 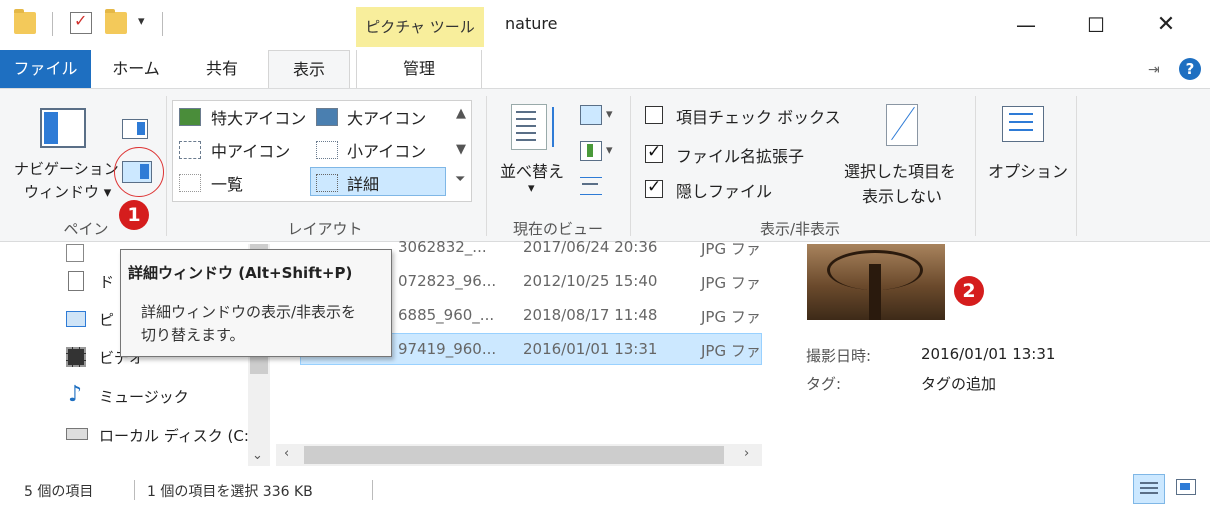 I want to click on group-by-dropdown-icon: ▾, so click(x=609, y=114).